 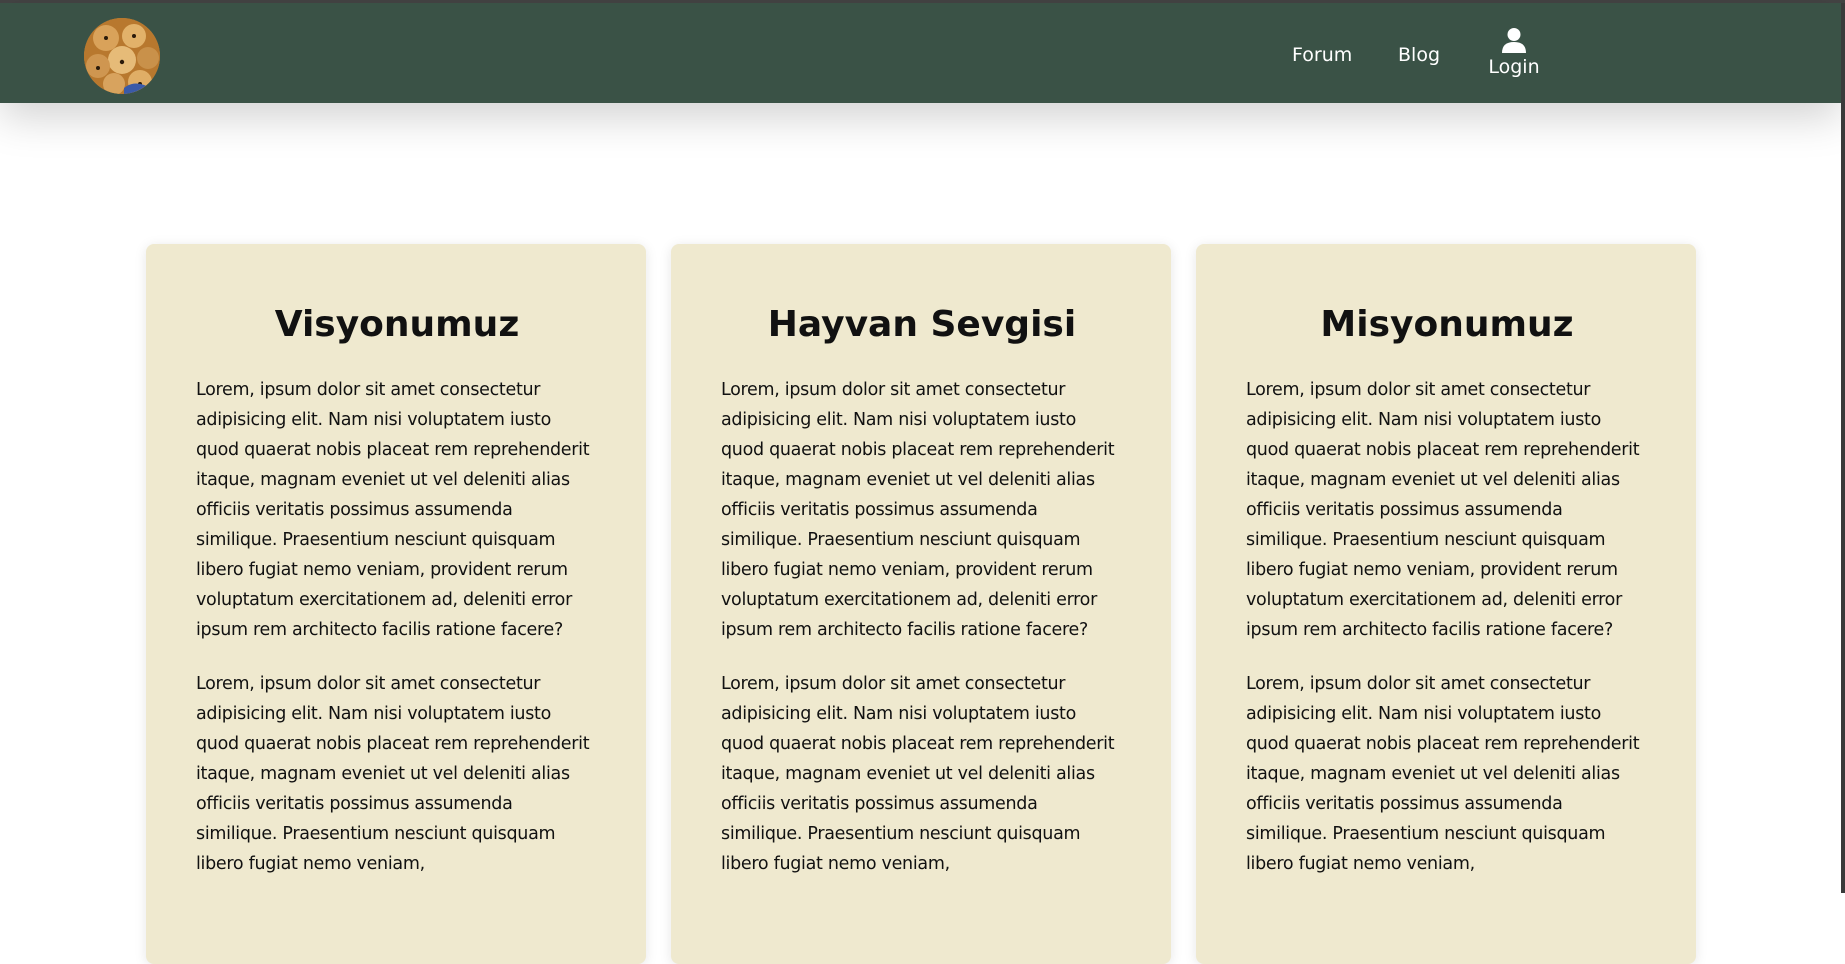 I want to click on login-label: Login, so click(x=1514, y=67).